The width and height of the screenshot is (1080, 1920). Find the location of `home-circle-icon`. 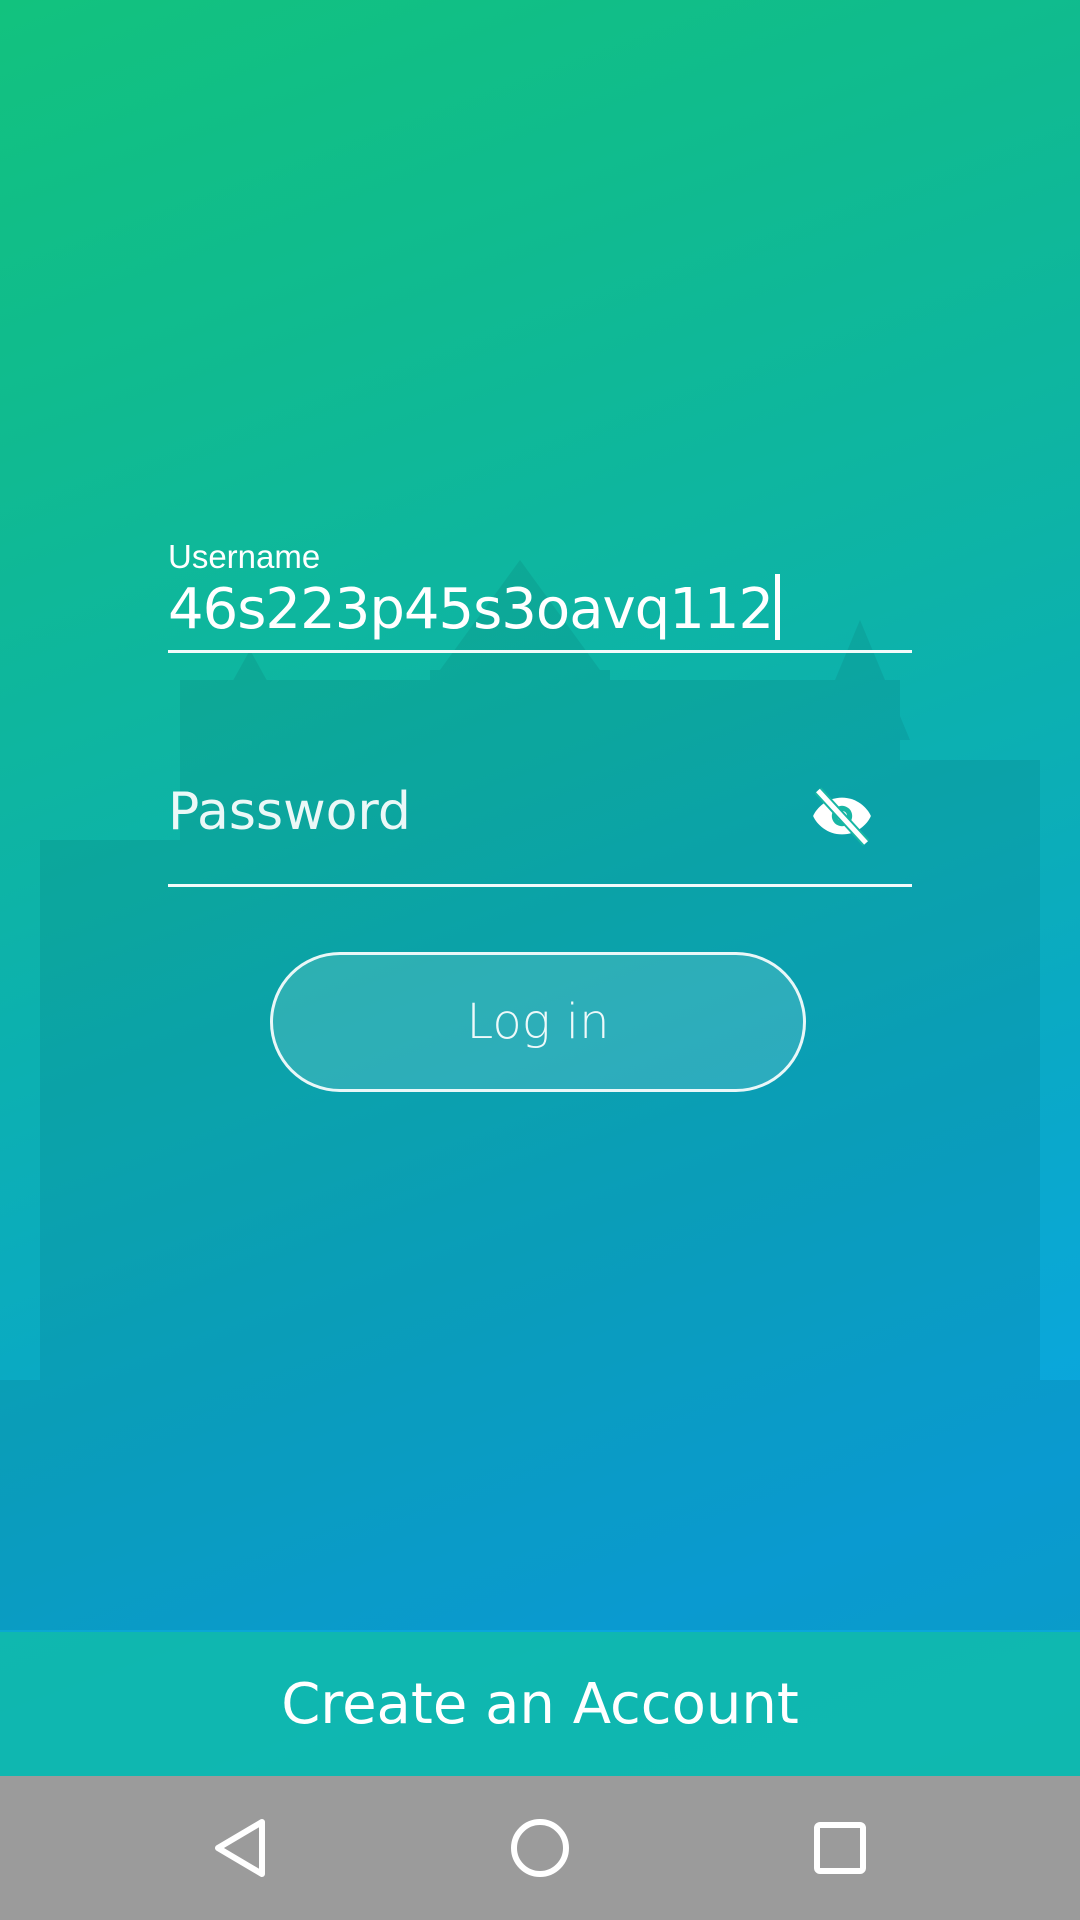

home-circle-icon is located at coordinates (540, 1848).